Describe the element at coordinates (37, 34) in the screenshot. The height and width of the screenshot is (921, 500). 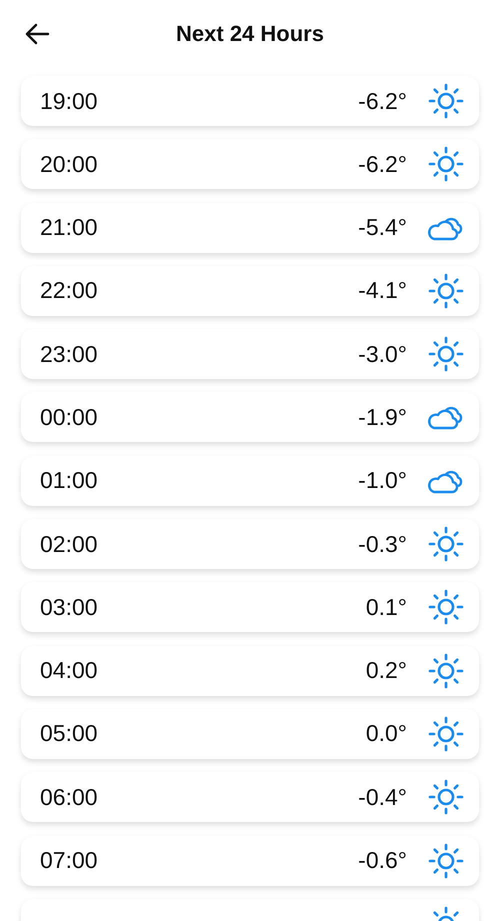
I see `back-button` at that location.